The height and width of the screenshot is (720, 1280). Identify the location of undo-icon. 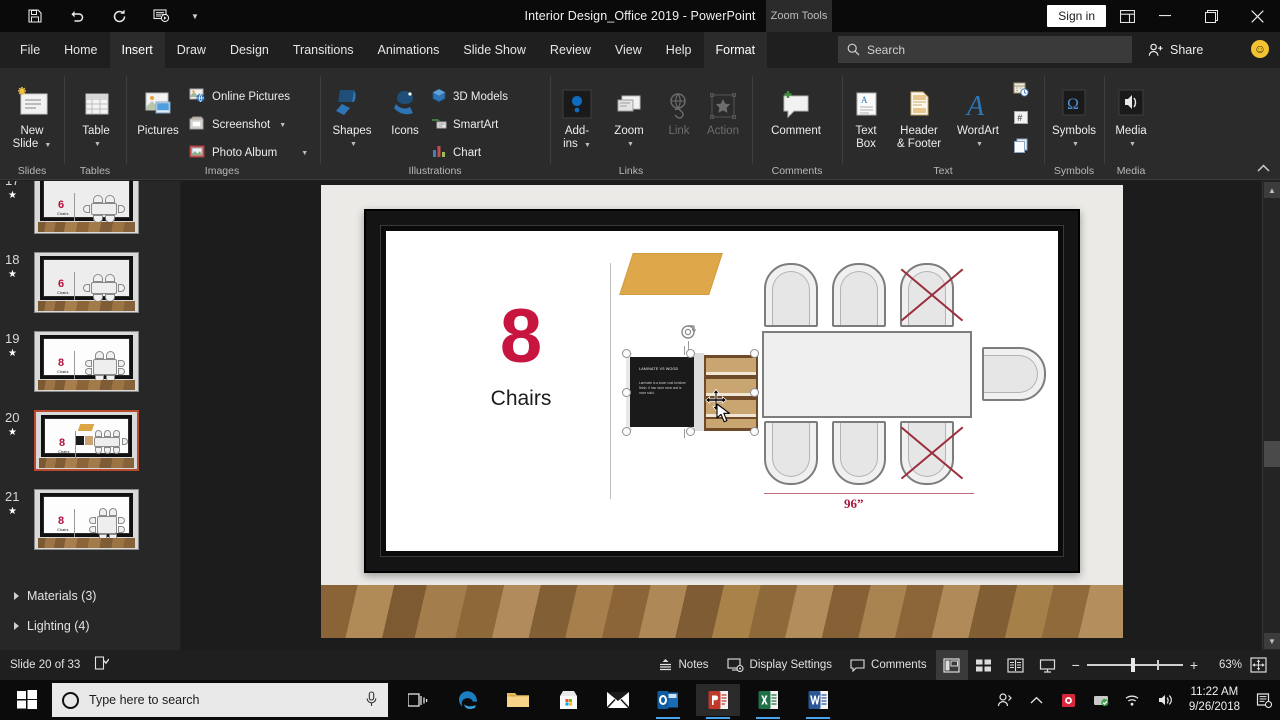
(77, 16).